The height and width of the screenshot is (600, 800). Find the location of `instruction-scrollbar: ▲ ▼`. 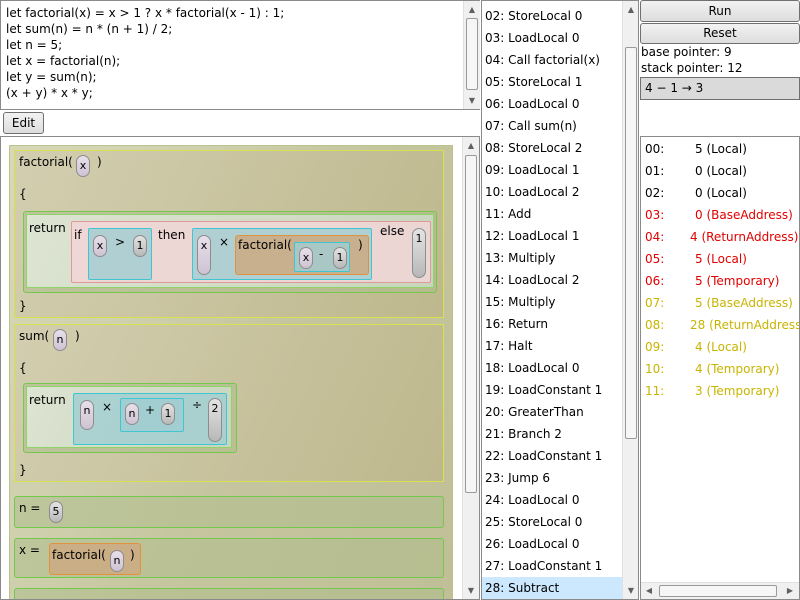

instruction-scrollbar: ▲ ▼ is located at coordinates (630, 300).